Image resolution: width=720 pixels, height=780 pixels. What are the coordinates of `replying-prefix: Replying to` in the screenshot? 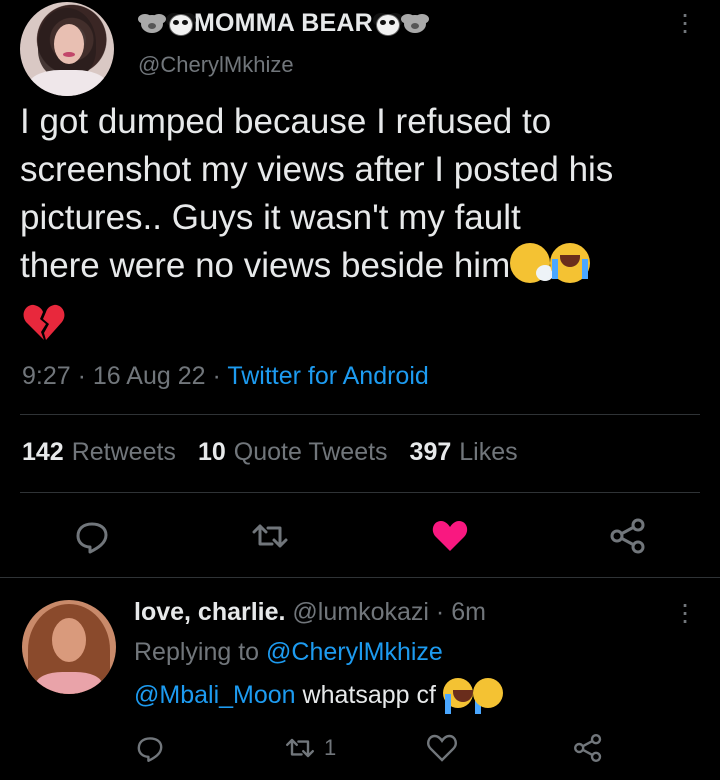 It's located at (197, 652).